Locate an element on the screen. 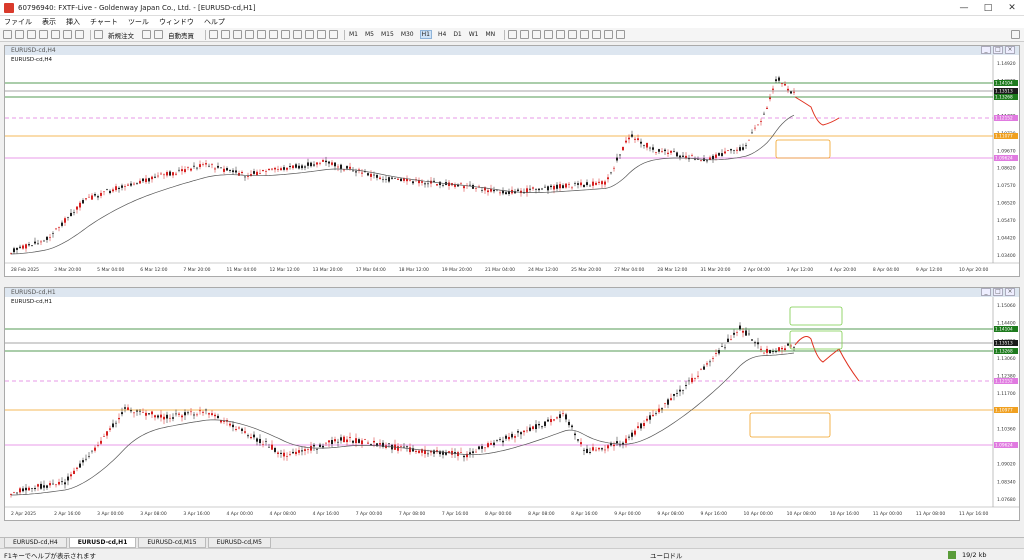 This screenshot has width=1024, height=560. text-icon is located at coordinates (597, 34).